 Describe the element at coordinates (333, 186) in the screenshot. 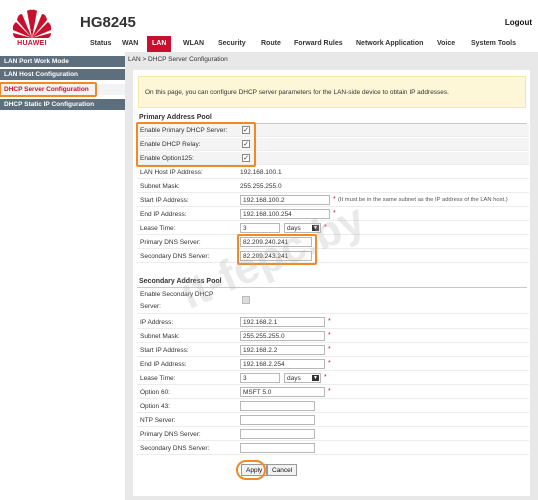

I see `row-subnet: Subnet Mask: 255.255.255.0` at that location.